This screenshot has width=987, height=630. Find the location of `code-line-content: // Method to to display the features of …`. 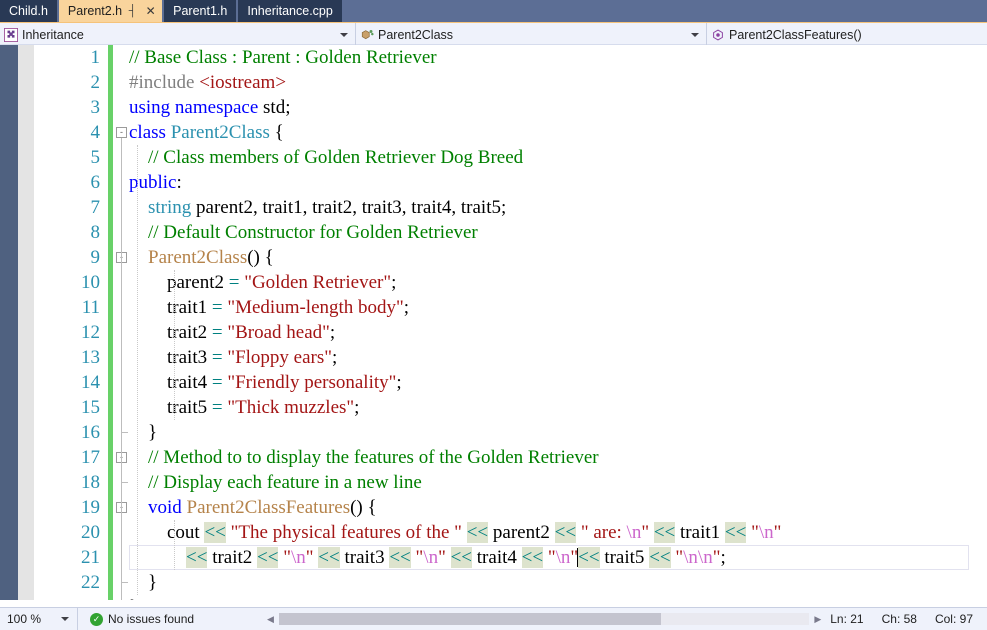

code-line-content: // Method to to display the features of … is located at coordinates (558, 457).